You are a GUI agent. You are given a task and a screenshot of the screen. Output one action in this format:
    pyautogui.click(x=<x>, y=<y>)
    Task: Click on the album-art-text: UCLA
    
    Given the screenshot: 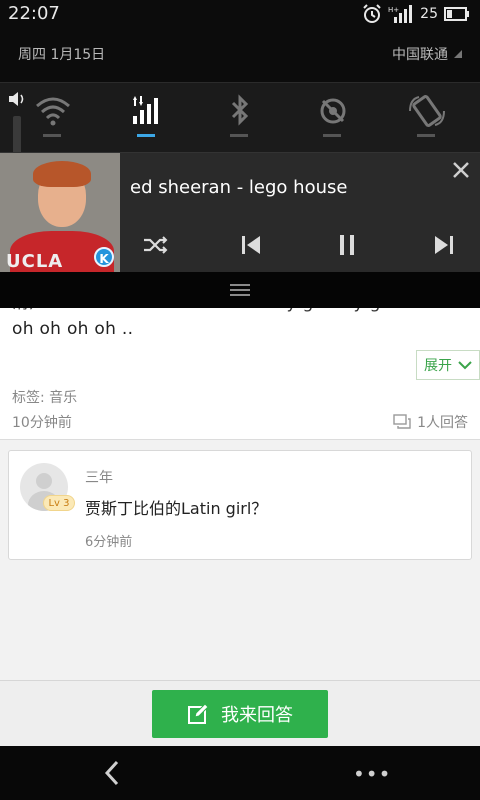 What is the action you would take?
    pyautogui.click(x=35, y=261)
    